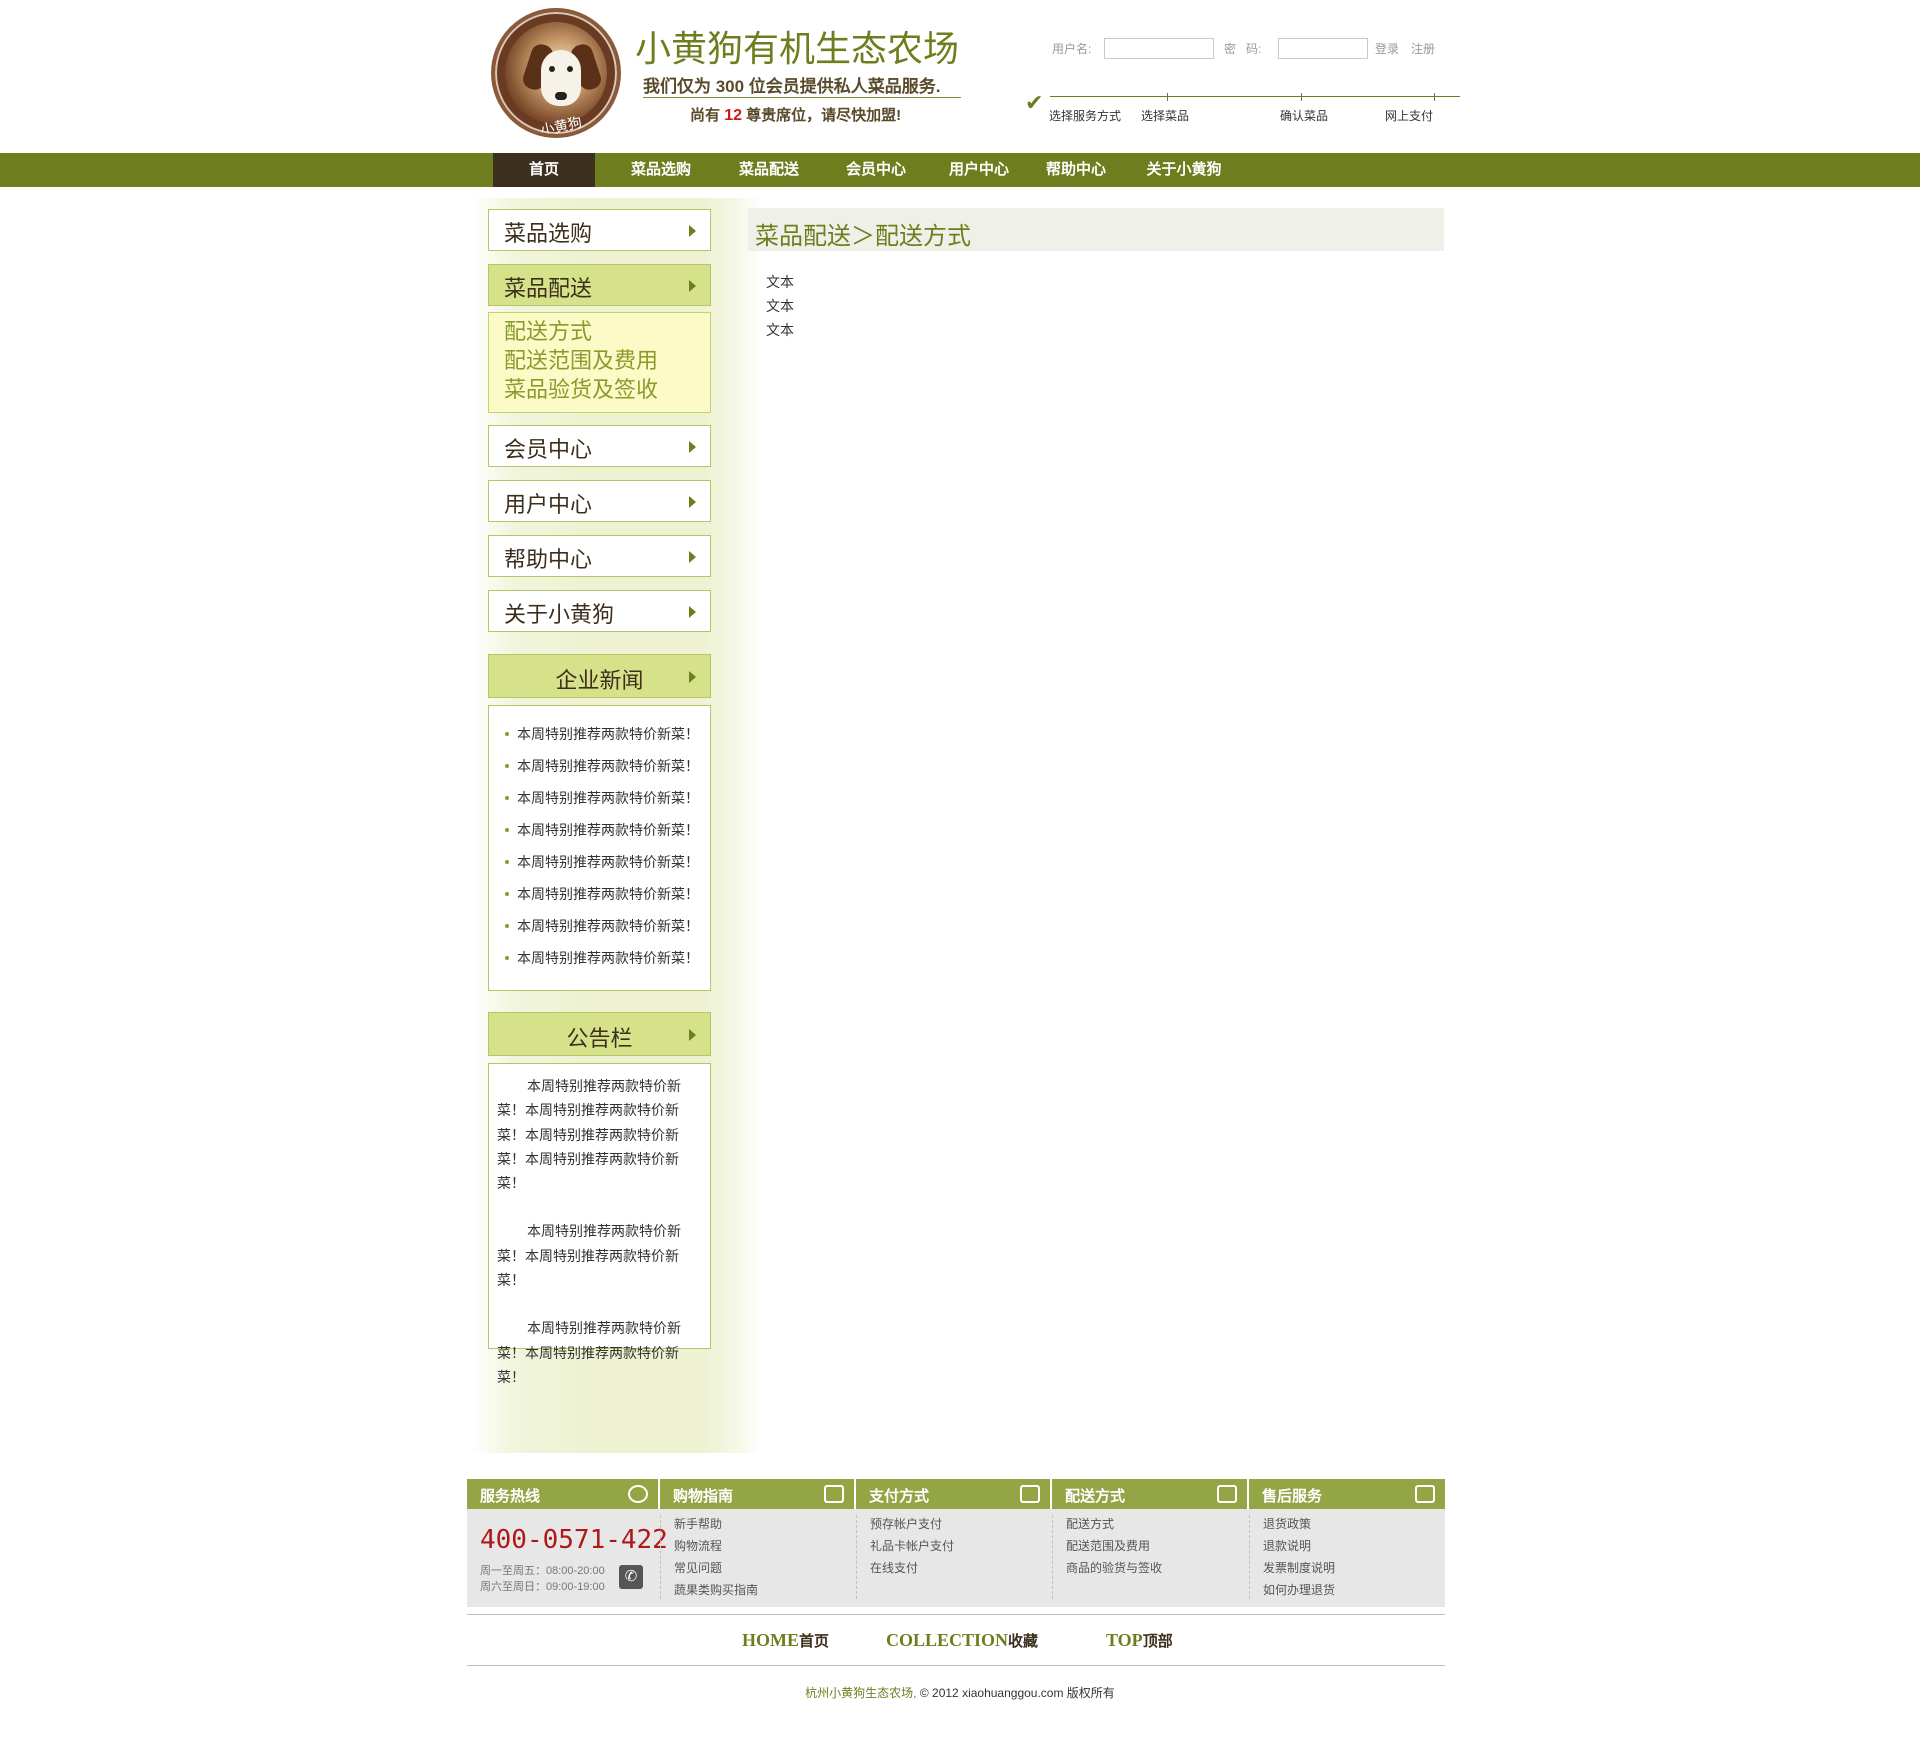  I want to click on submenu-delivery-method: 配送方式, so click(607, 331).